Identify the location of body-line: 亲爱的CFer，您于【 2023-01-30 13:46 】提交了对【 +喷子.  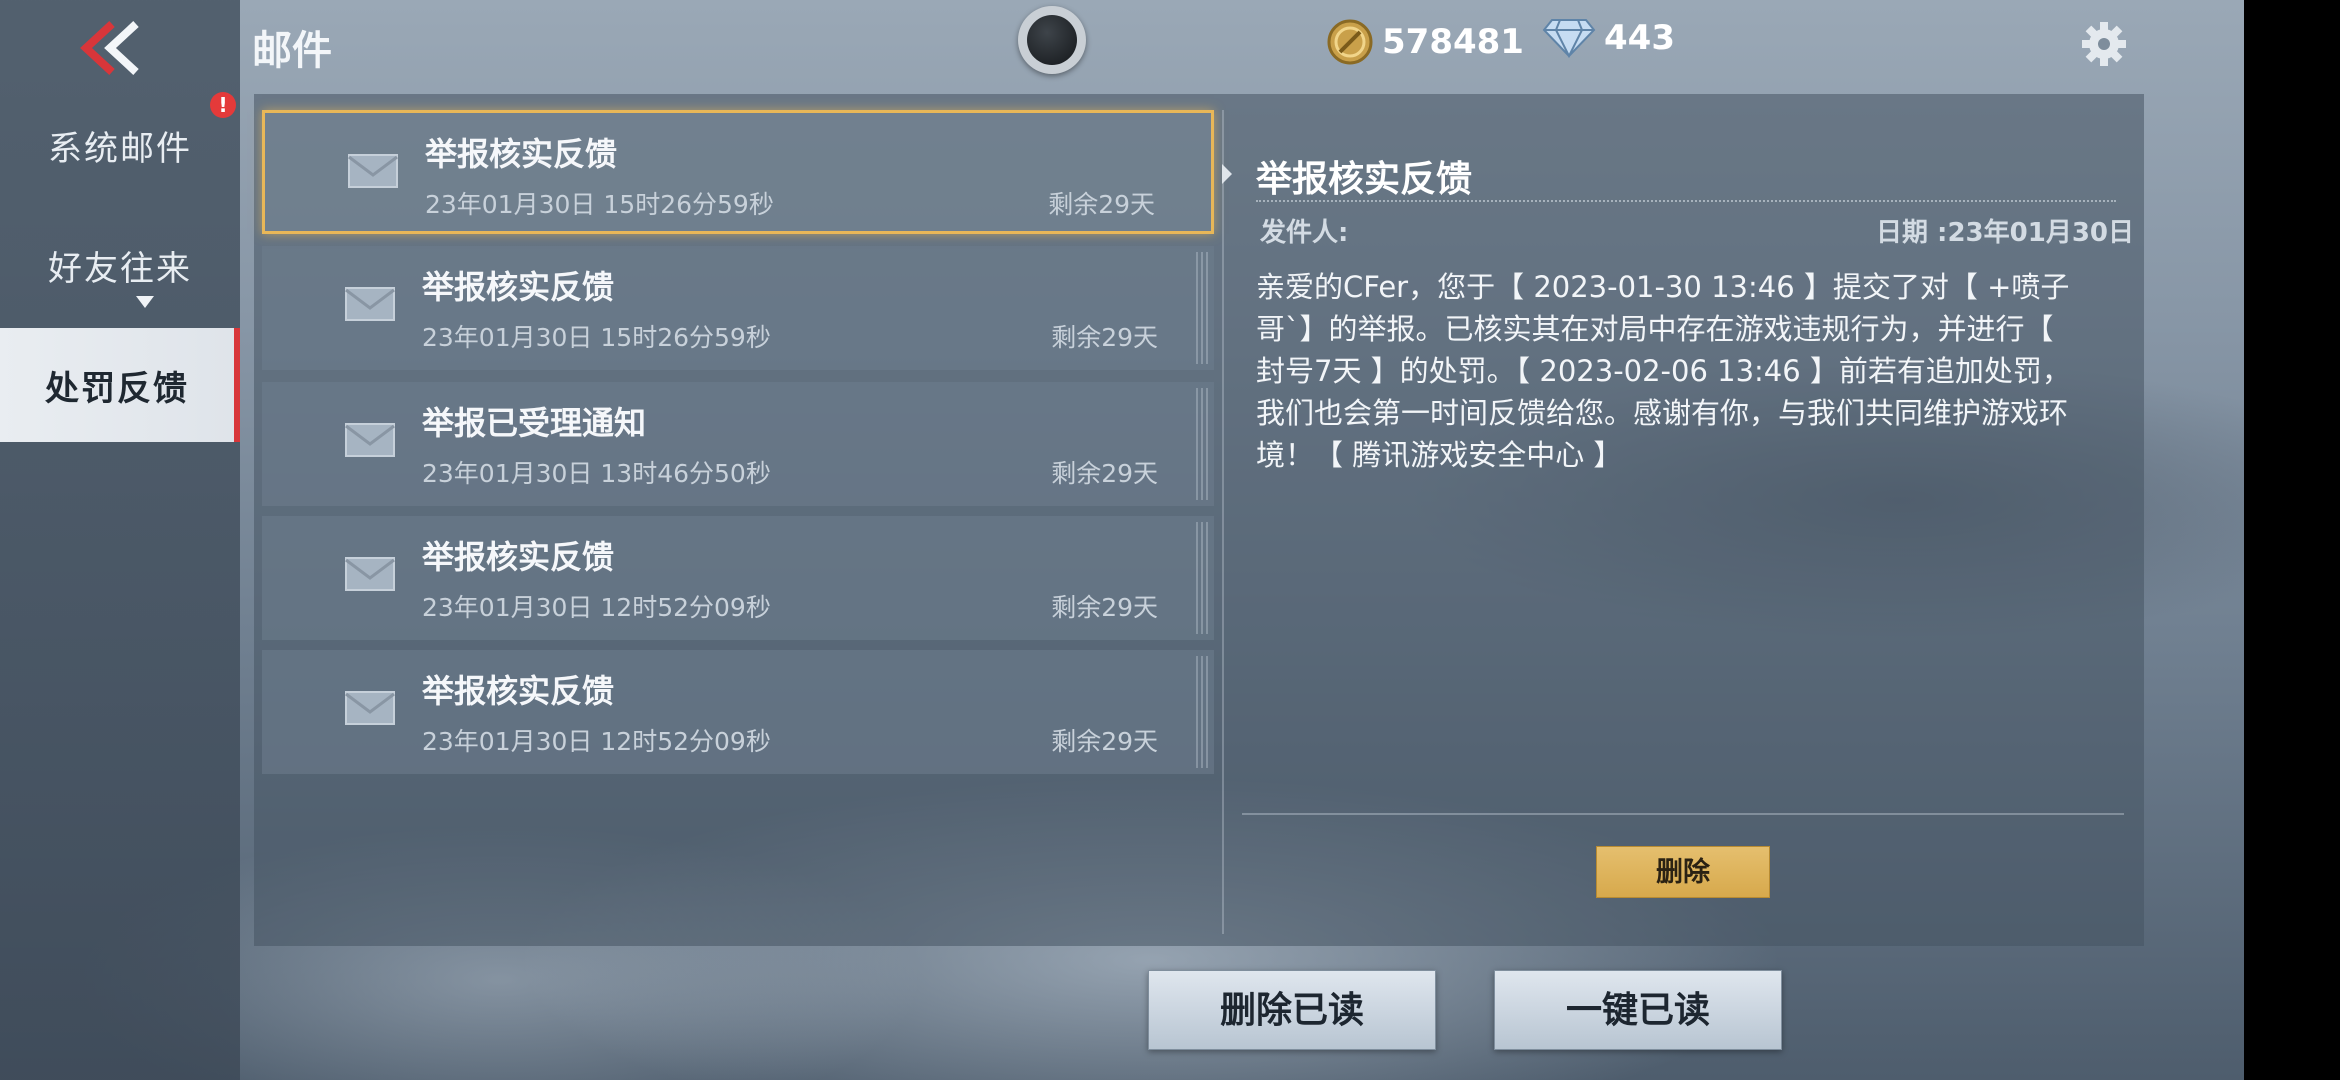
(1663, 287).